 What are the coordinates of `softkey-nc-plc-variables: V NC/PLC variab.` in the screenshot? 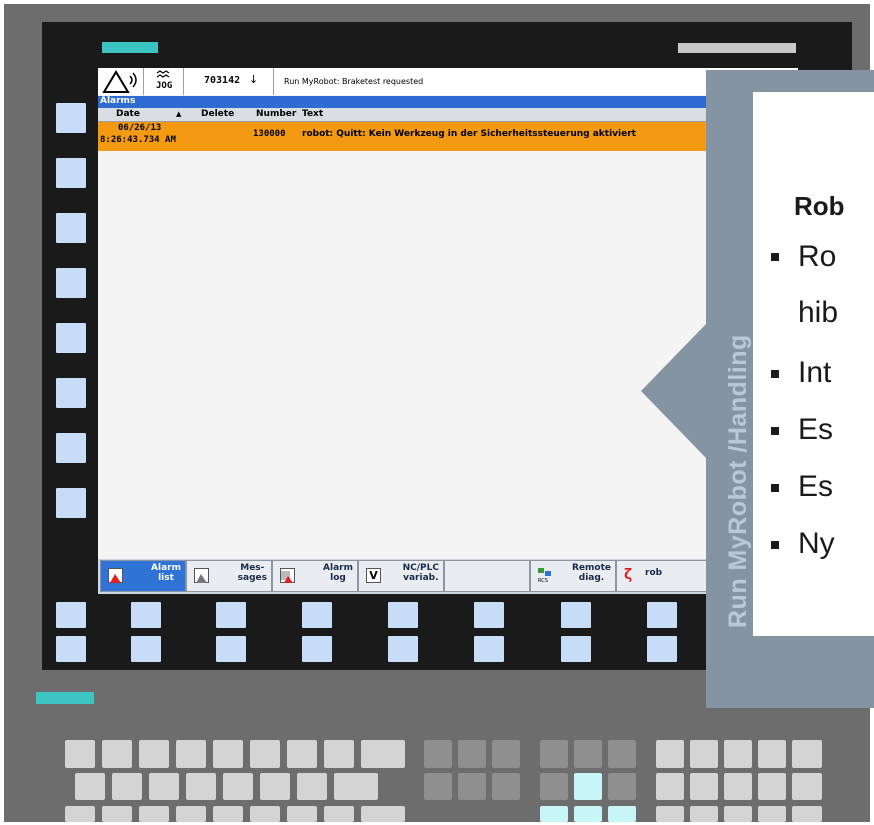 It's located at (401, 576).